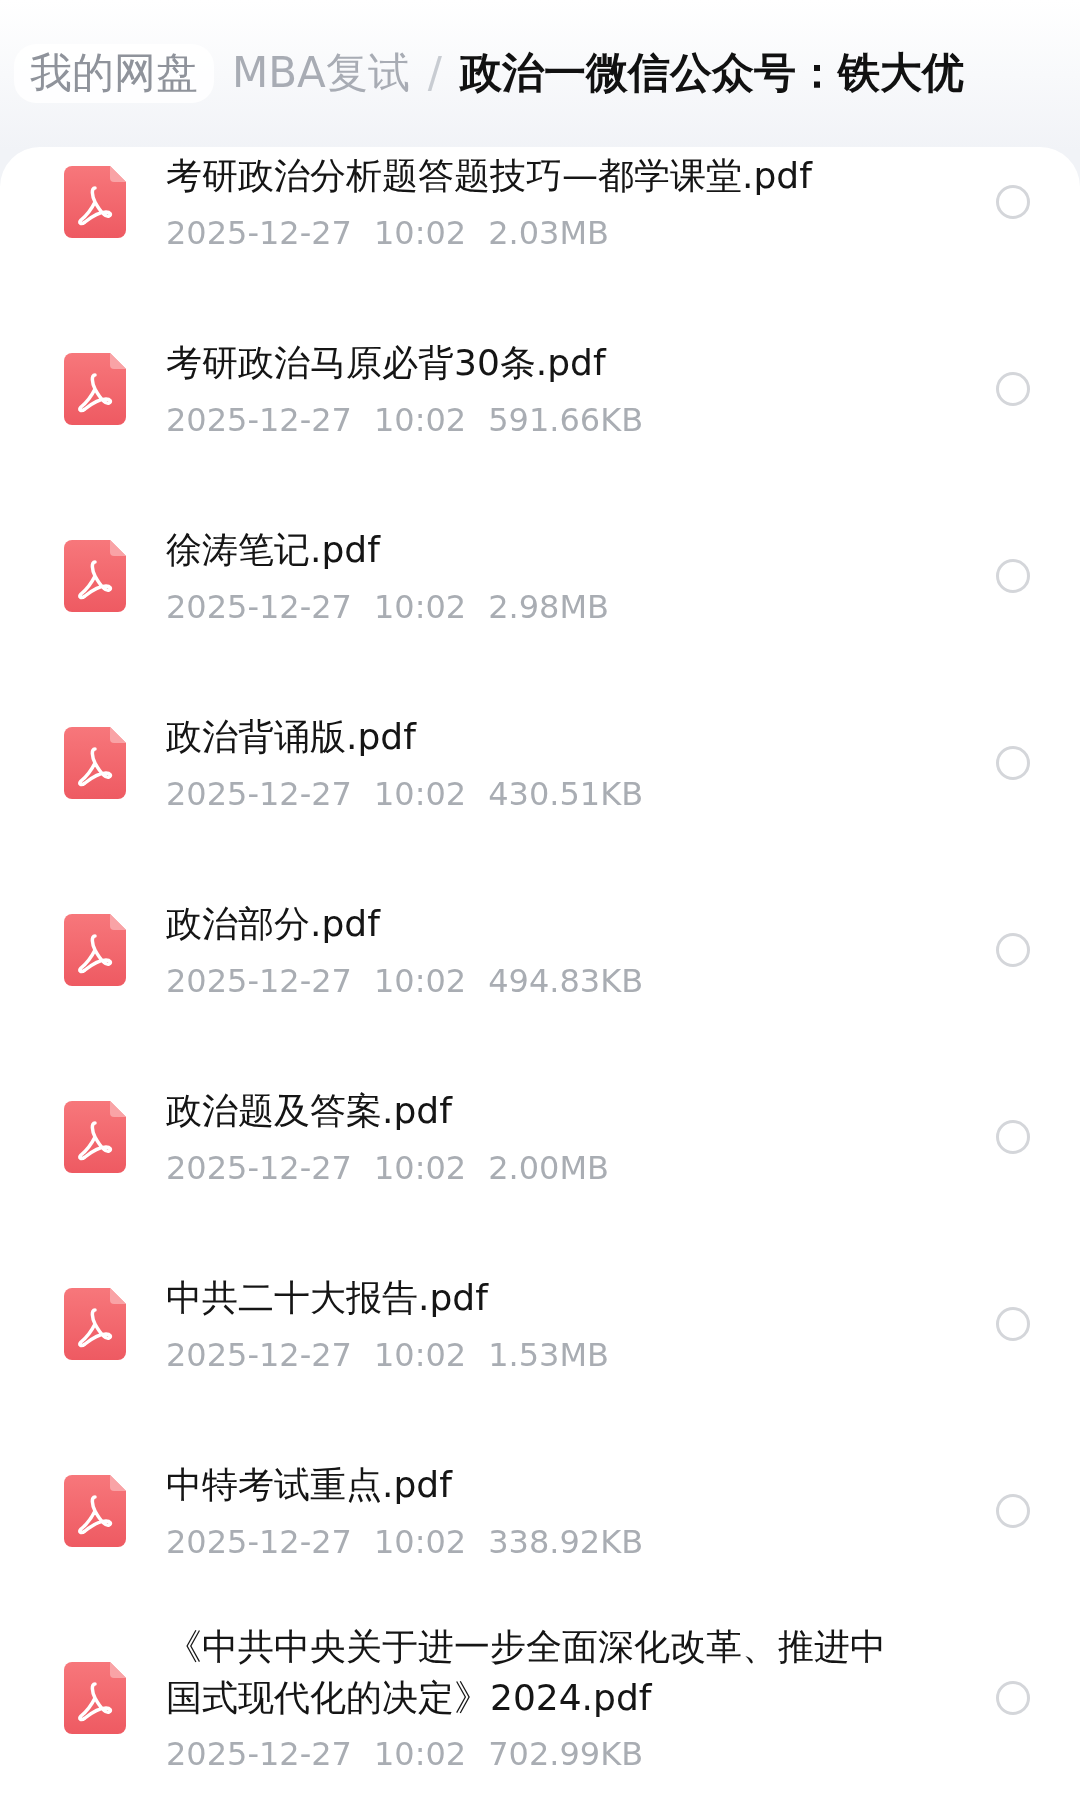 The width and height of the screenshot is (1080, 1801). I want to click on file-name: 考研政治分析题答题技巧—都学课堂.pdf, so click(536, 176).